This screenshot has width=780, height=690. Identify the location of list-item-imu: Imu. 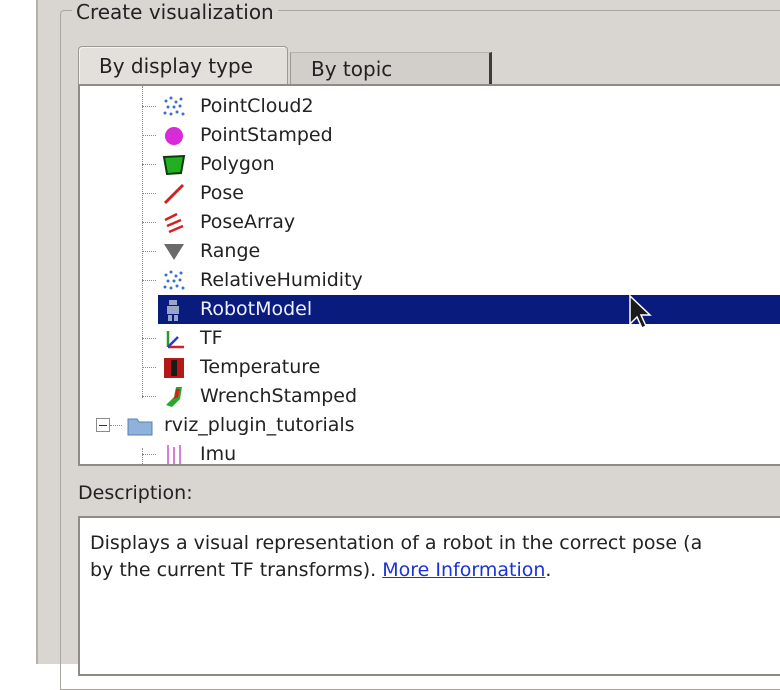
(430, 452).